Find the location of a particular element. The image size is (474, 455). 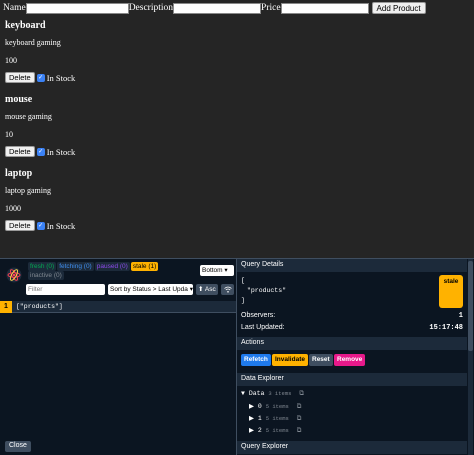

filter-input is located at coordinates (65, 289).